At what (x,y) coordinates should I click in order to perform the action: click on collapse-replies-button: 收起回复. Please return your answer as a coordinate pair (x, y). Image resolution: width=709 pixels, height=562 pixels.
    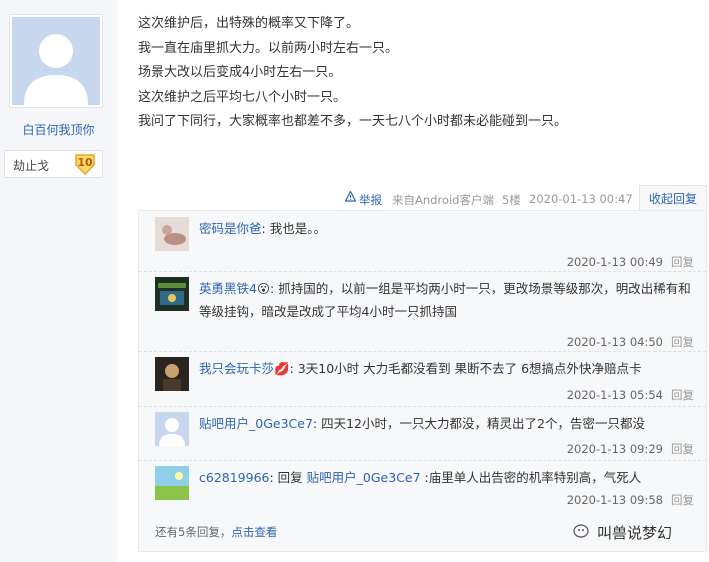
    Looking at the image, I should click on (673, 198).